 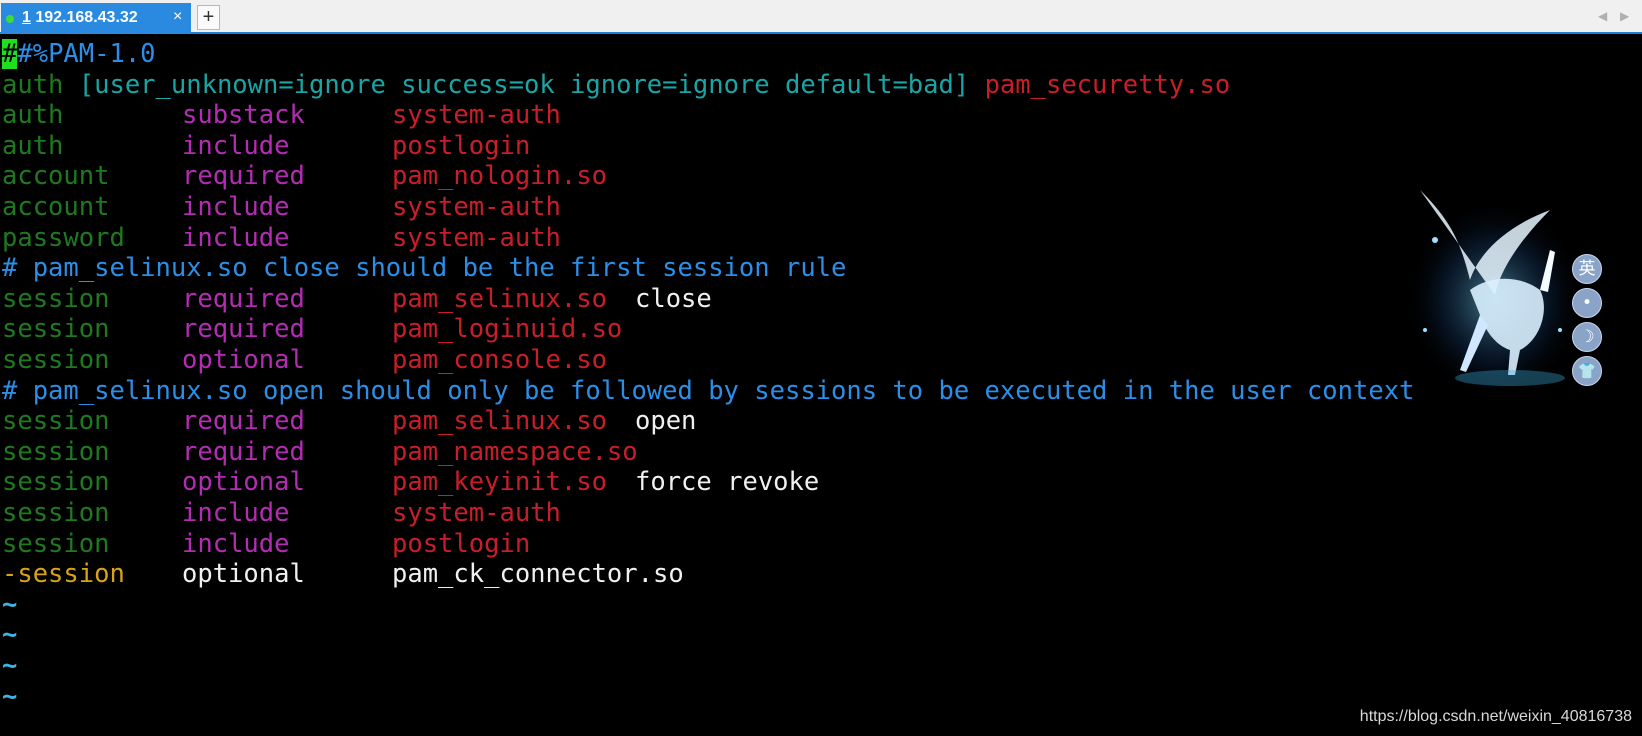 What do you see at coordinates (821, 574) in the screenshot?
I see `editor-line: -session optional pam_ck_connector.so` at bounding box center [821, 574].